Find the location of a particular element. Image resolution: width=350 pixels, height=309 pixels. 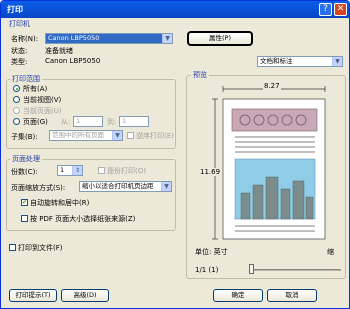

pdf-paper-label: 按 PDF 页面大小选择纸张来源(Z) is located at coordinates (83, 219).